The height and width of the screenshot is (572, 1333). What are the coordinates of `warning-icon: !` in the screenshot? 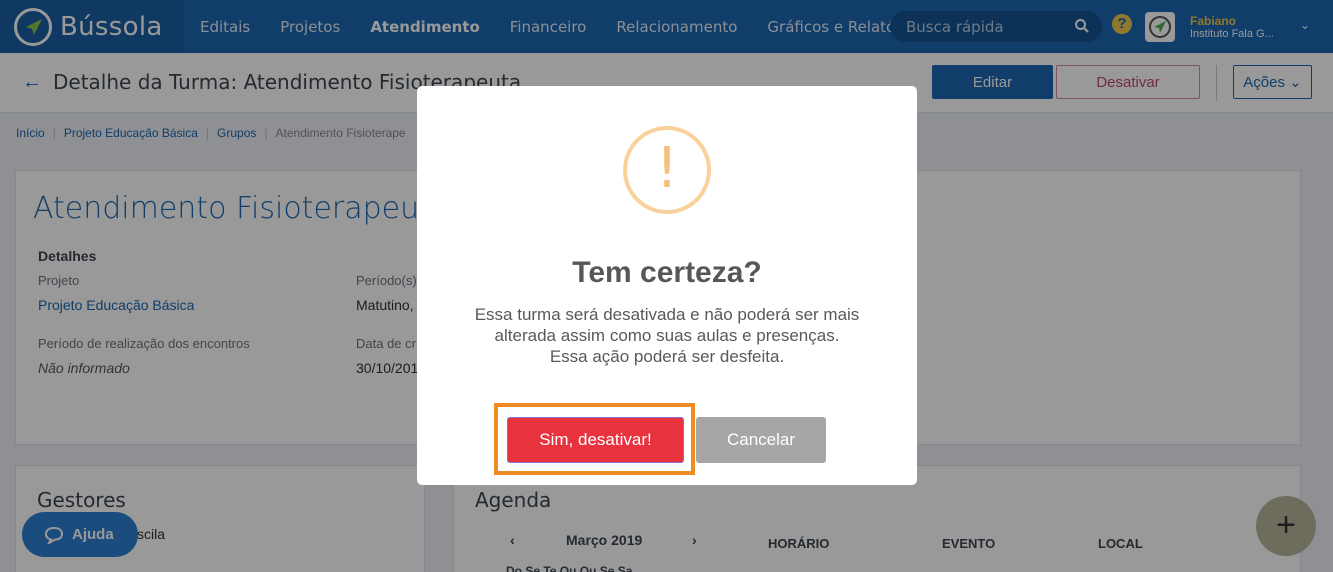 It's located at (667, 170).